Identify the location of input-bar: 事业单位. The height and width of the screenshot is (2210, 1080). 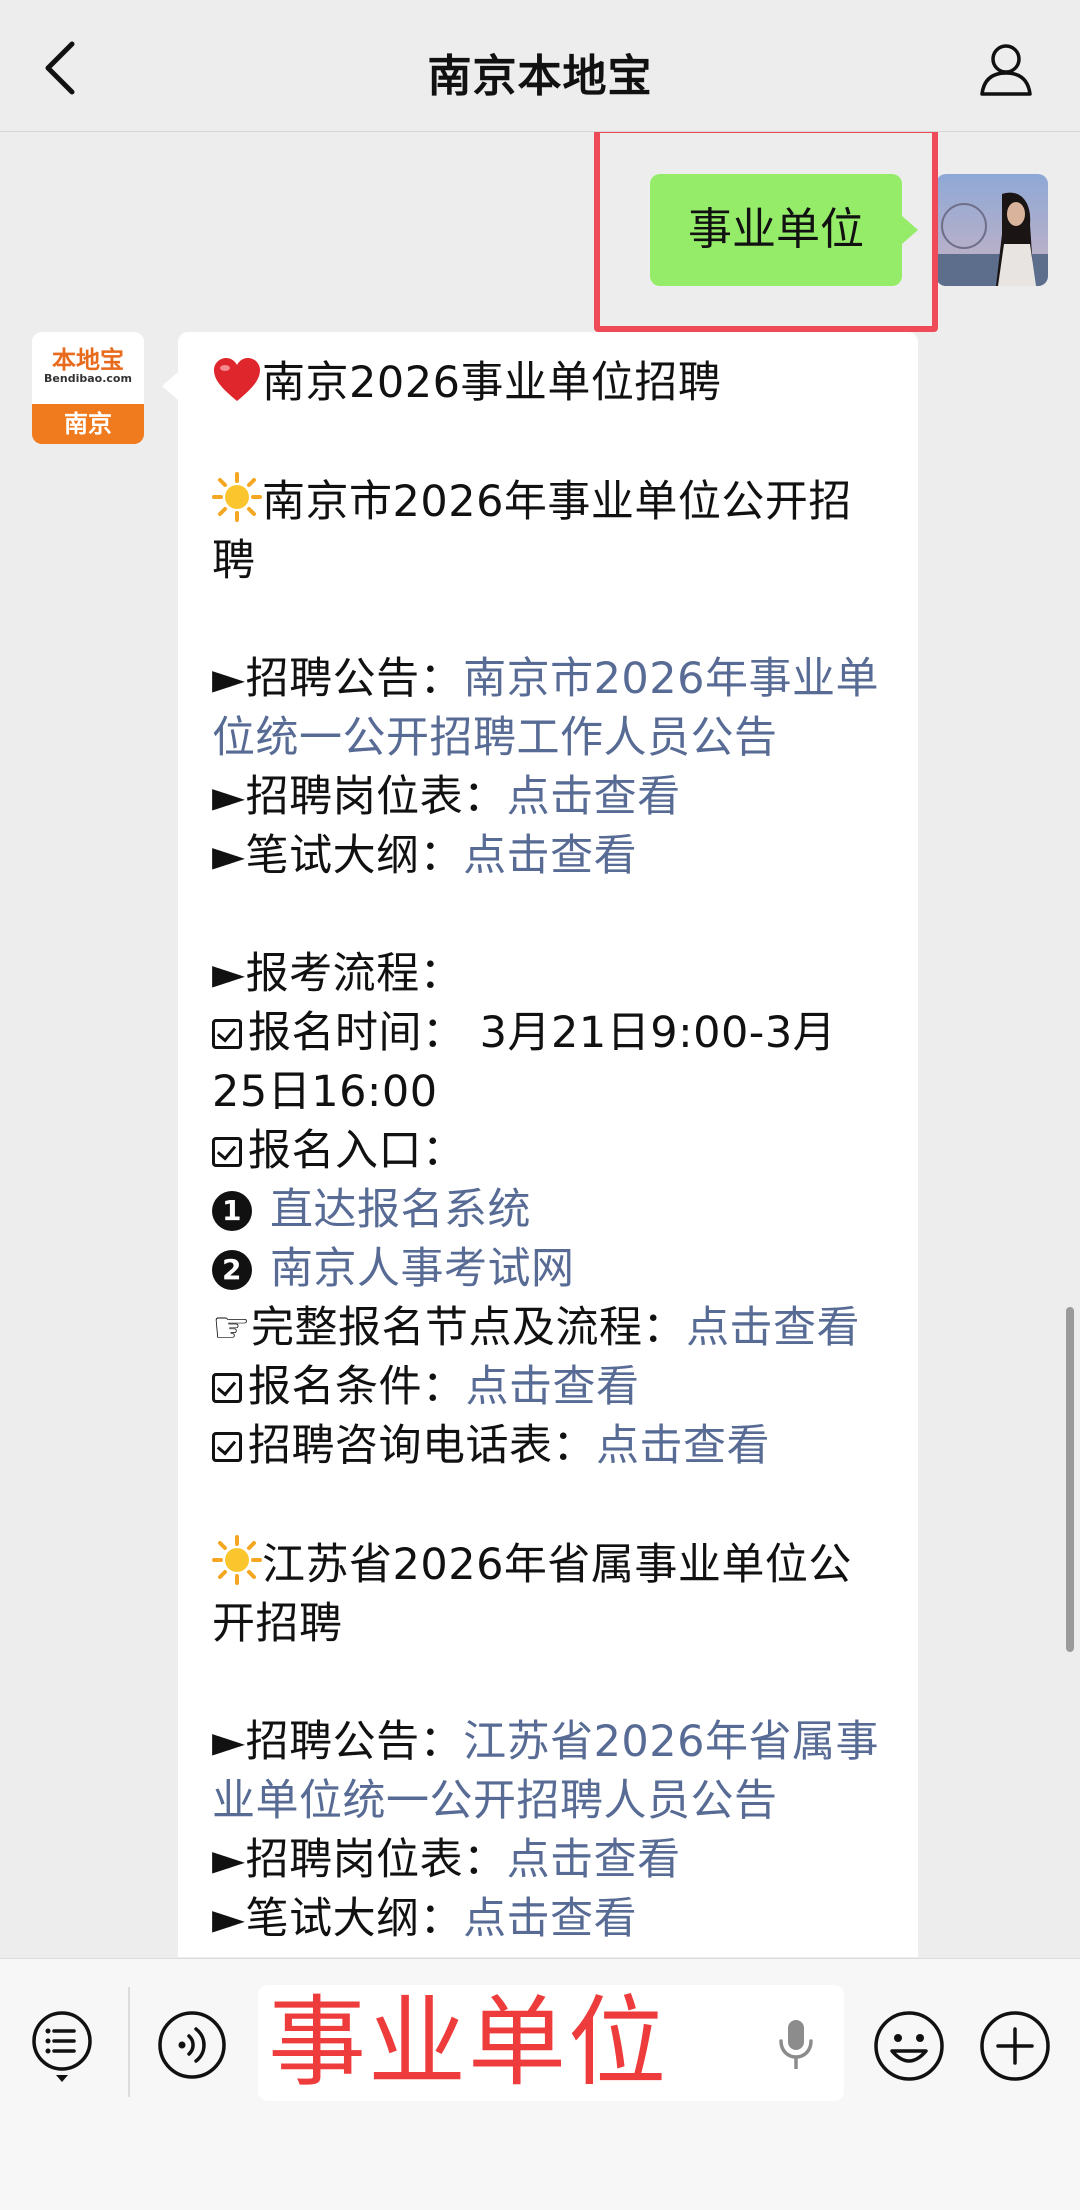
(540, 2084).